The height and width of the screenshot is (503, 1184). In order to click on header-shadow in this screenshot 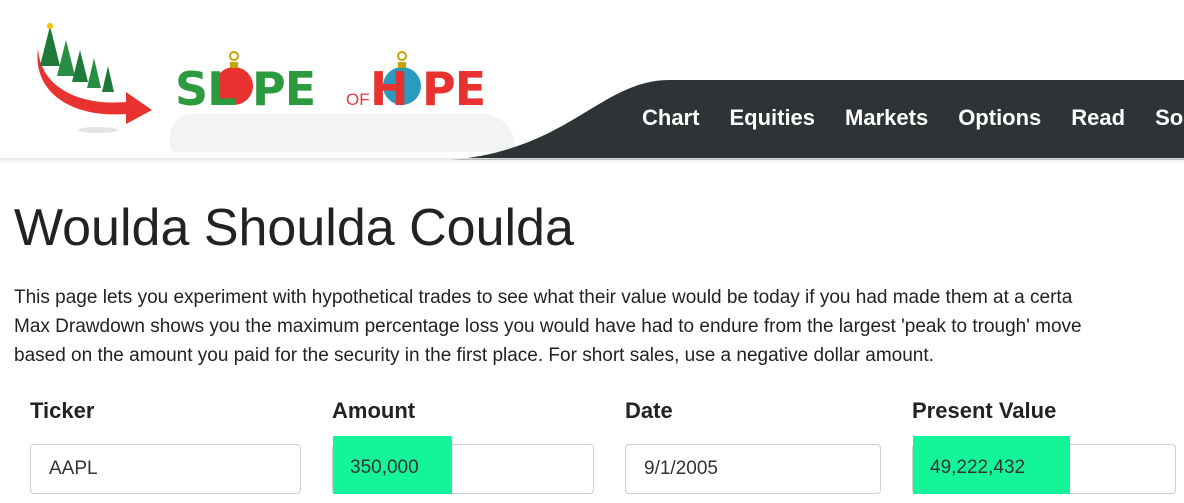, I will do `click(592, 161)`.